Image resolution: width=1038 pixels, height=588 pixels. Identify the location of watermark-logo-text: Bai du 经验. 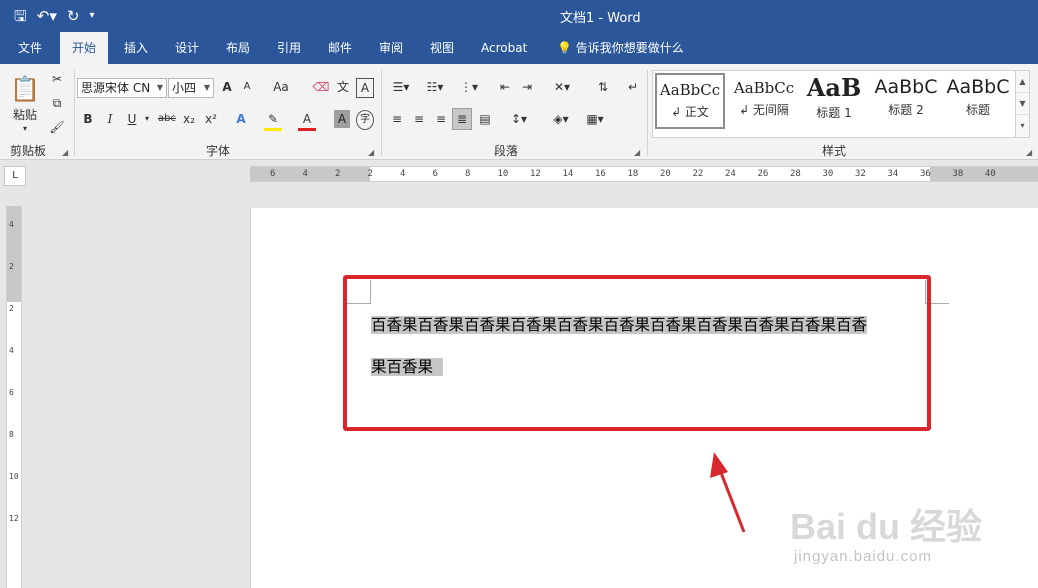
(886, 526).